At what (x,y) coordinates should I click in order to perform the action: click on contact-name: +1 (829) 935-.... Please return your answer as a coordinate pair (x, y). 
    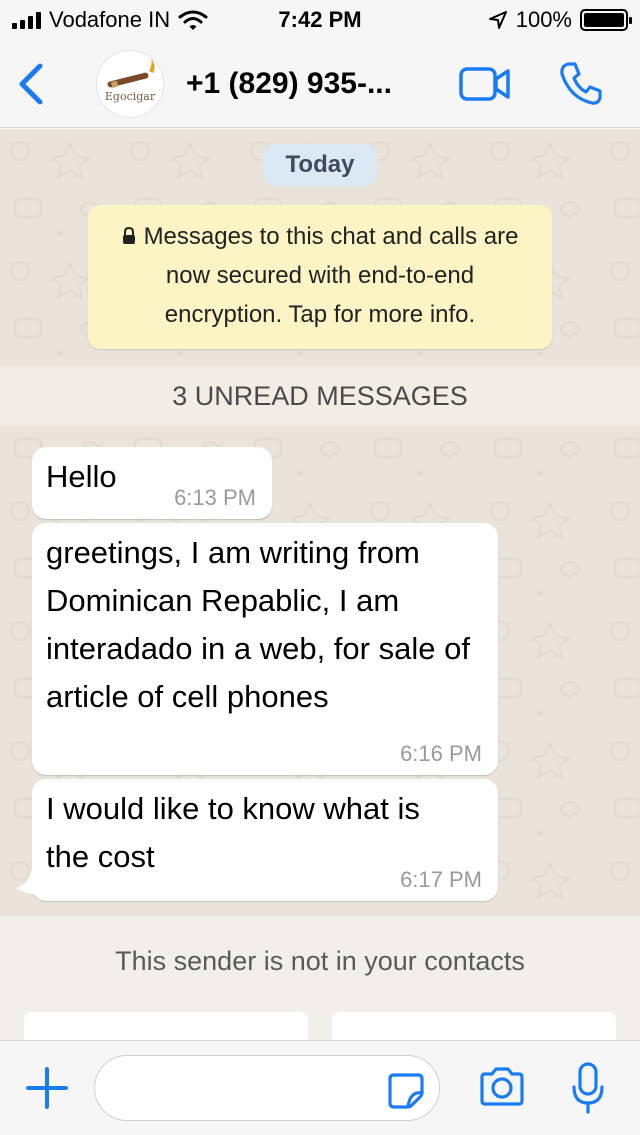
    Looking at the image, I should click on (311, 84).